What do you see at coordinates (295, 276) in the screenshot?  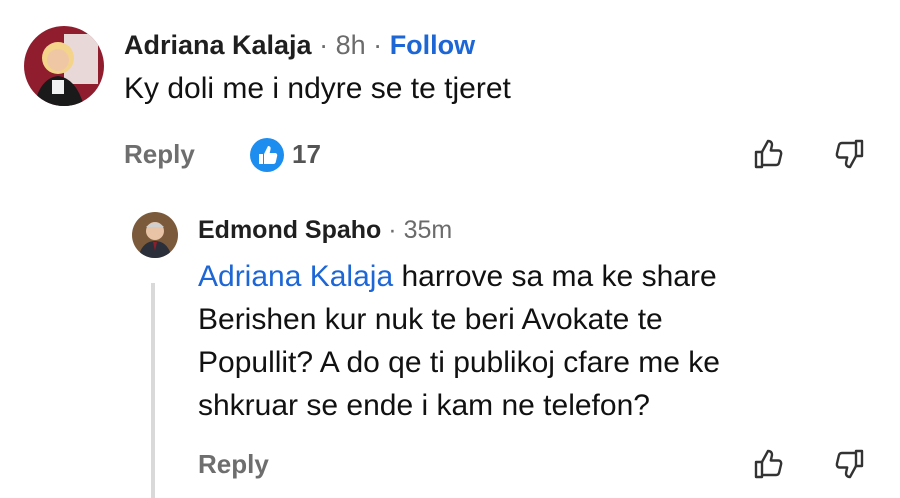 I see `mention-link: Adriana Kalaja` at bounding box center [295, 276].